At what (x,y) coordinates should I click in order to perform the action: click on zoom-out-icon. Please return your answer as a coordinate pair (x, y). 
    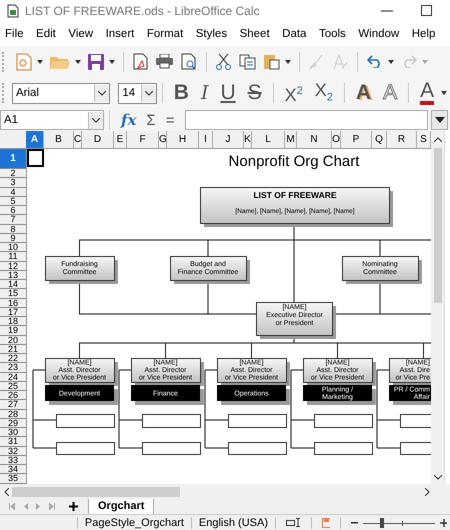
    Looking at the image, I should click on (354, 523).